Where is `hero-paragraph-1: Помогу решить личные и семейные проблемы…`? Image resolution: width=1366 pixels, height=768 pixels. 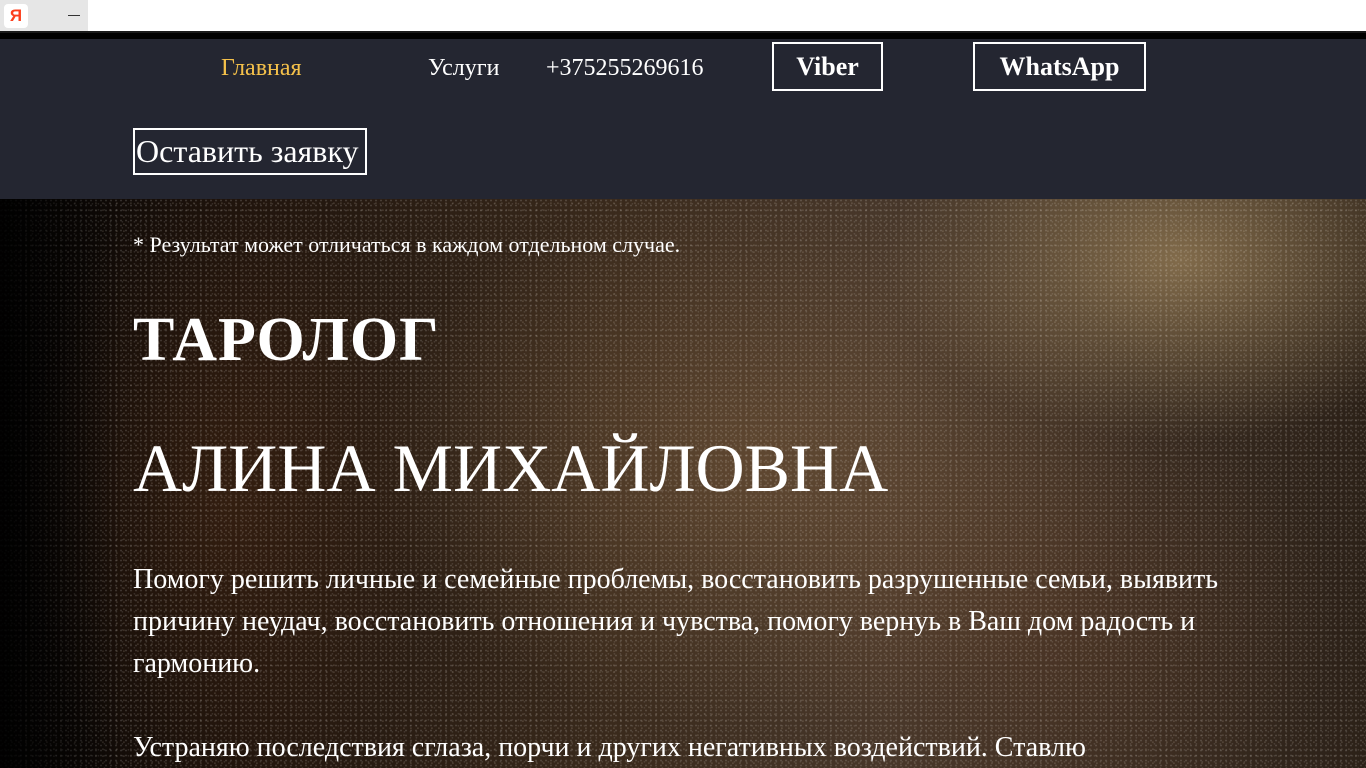
hero-paragraph-1: Помогу решить личные и семейные проблемы… is located at coordinates (676, 621).